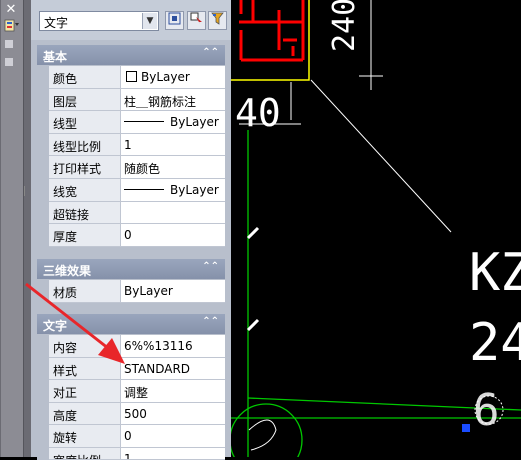  I want to click on section-3d-title: 三维效果, so click(67, 271).